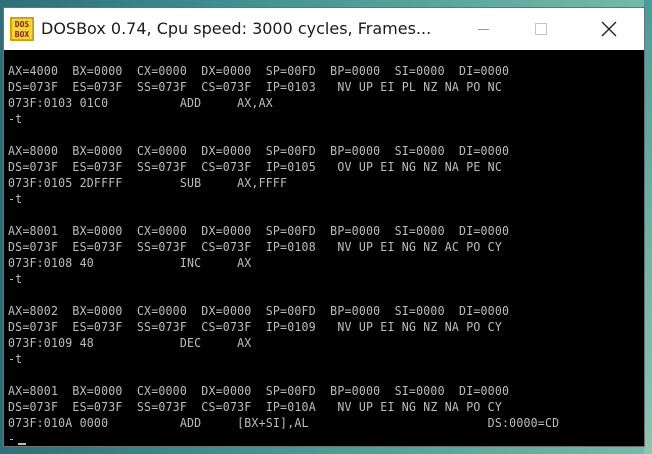 This screenshot has width=652, height=454. I want to click on close-button, so click(609, 29).